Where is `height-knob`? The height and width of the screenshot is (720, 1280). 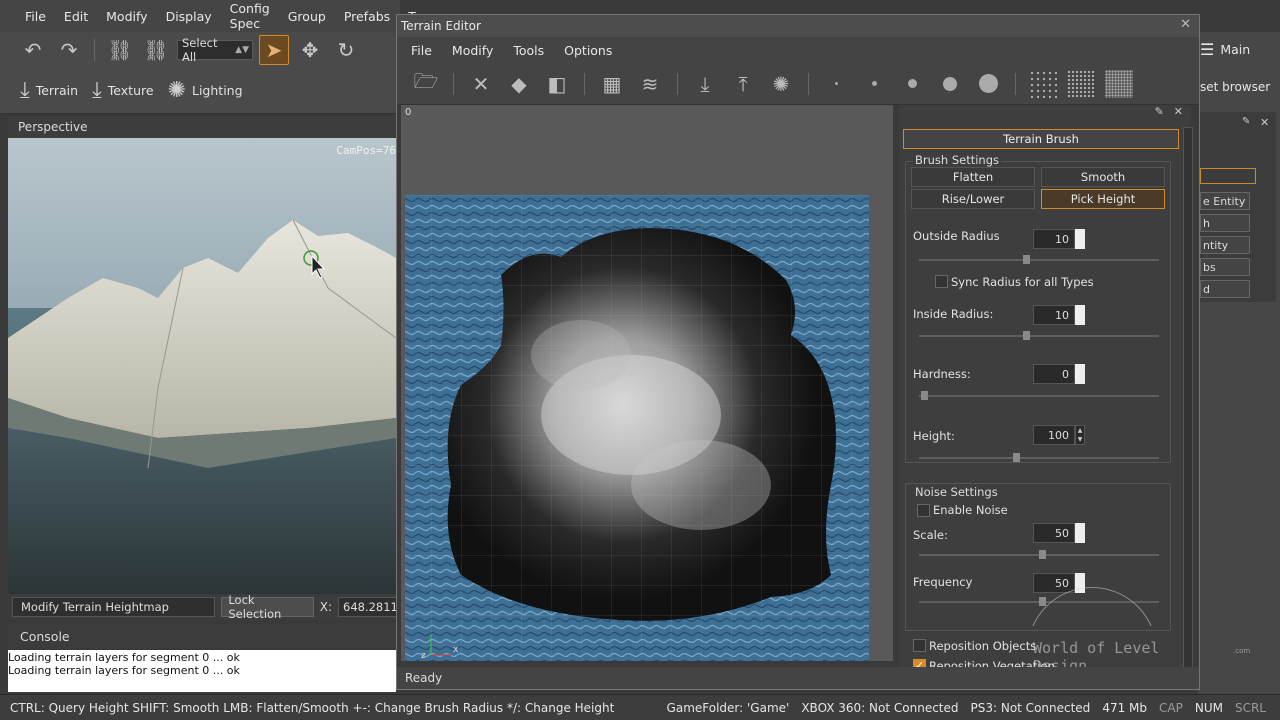 height-knob is located at coordinates (1016, 457).